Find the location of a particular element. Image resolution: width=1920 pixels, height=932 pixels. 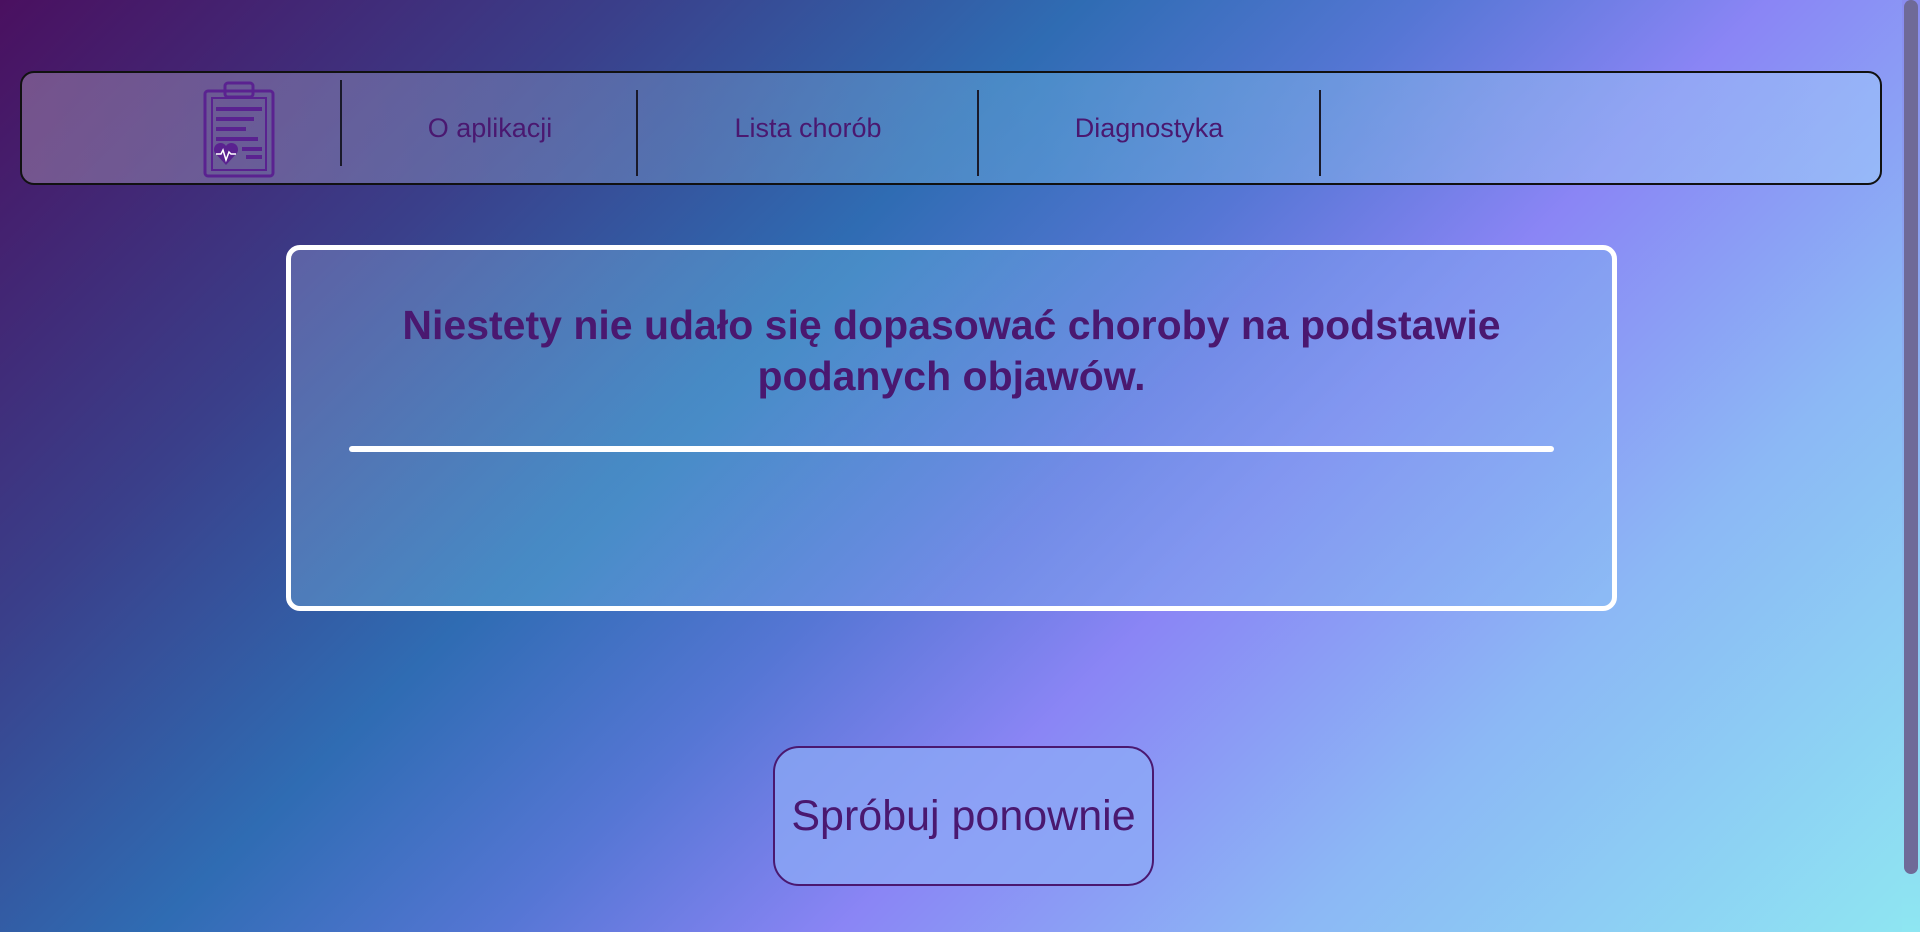

scrollbar-track is located at coordinates (1911, 466).